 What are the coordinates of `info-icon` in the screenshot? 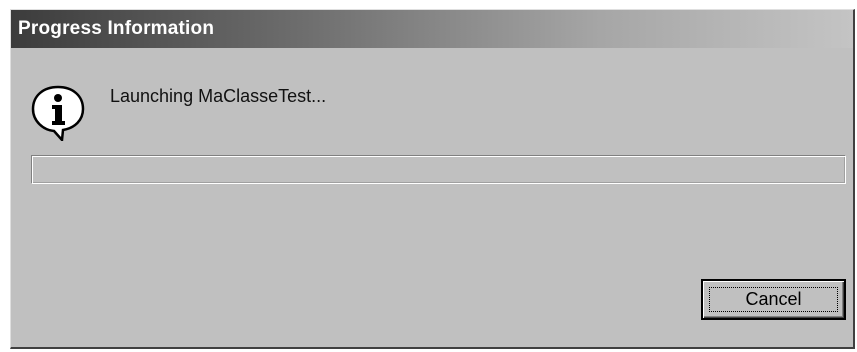 It's located at (58, 113).